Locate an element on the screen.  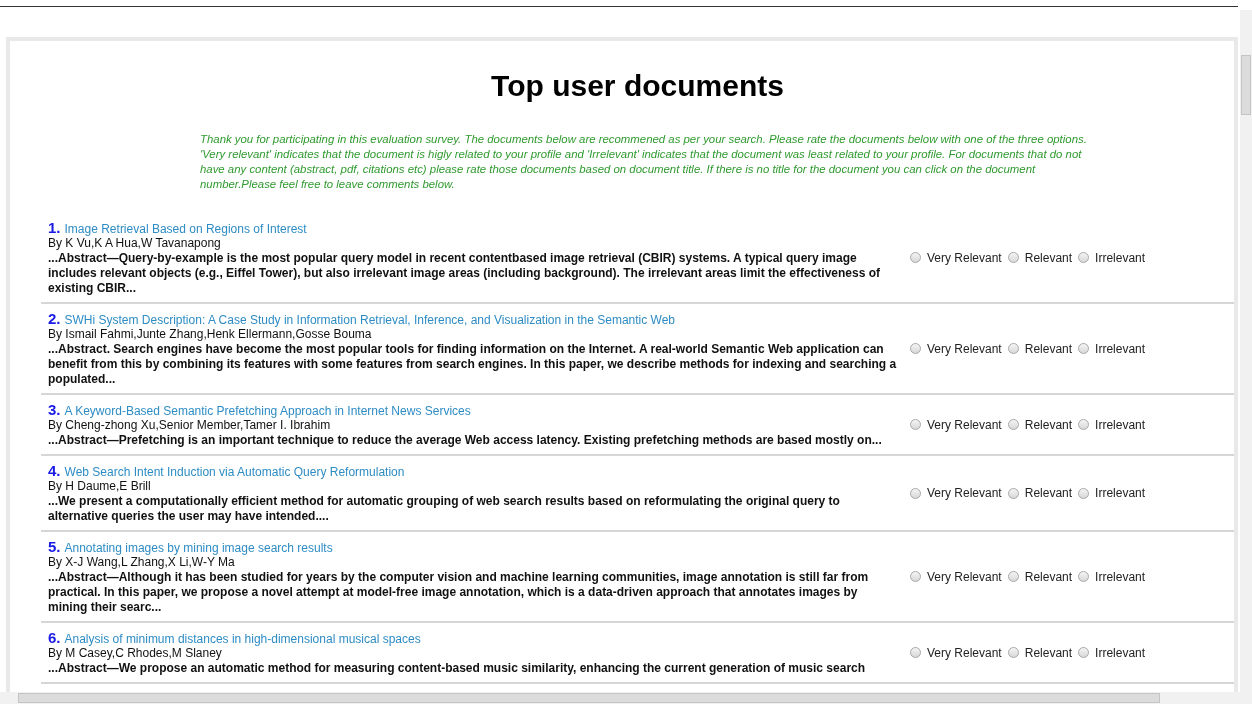
document-number-link: 2. is located at coordinates (54, 318).